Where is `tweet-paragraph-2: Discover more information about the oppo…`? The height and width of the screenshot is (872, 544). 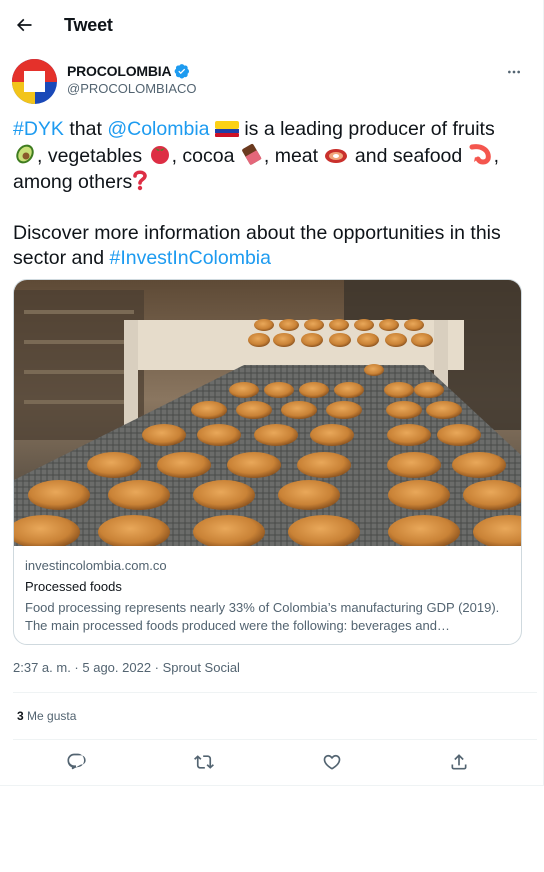 tweet-paragraph-2: Discover more information about the oppo… is located at coordinates (257, 245).